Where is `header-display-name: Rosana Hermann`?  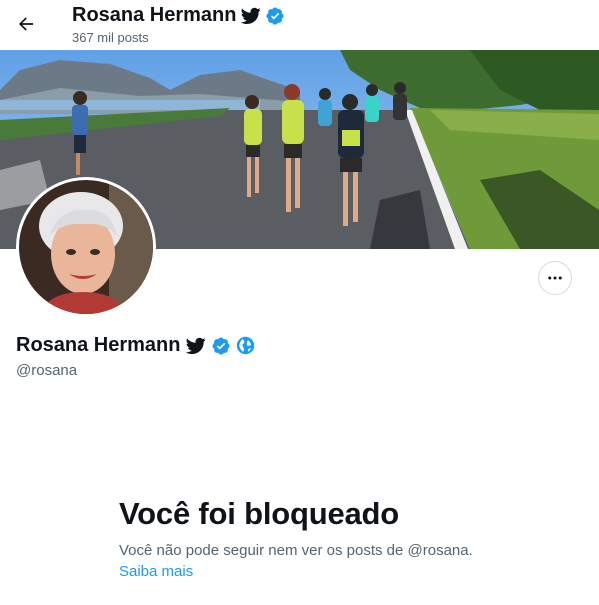 header-display-name: Rosana Hermann is located at coordinates (154, 15).